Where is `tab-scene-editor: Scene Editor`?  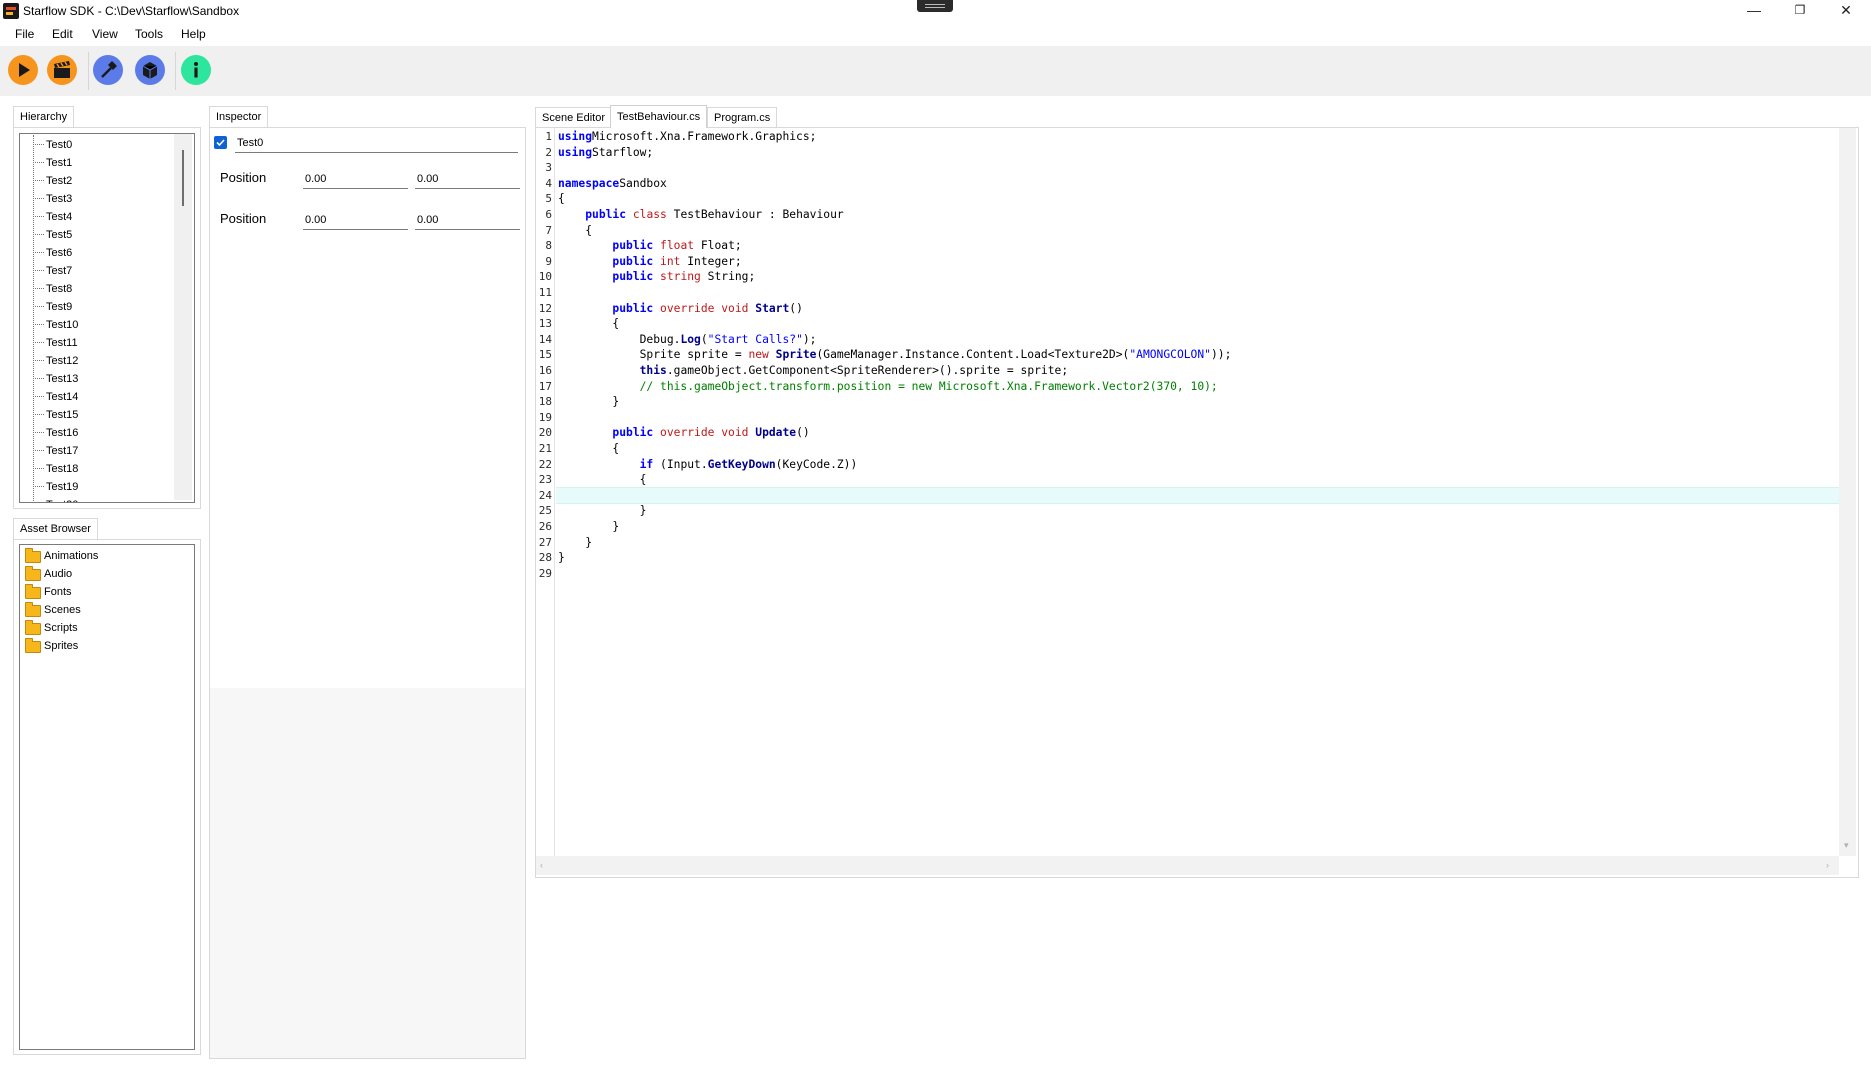
tab-scene-editor: Scene Editor is located at coordinates (573, 117).